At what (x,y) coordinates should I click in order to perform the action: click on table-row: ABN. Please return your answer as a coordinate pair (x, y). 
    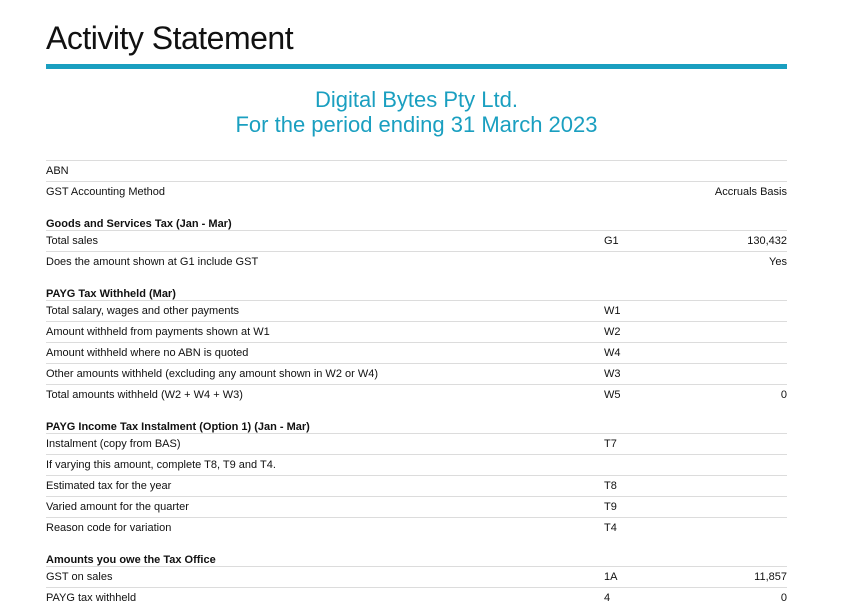
    Looking at the image, I should click on (416, 170).